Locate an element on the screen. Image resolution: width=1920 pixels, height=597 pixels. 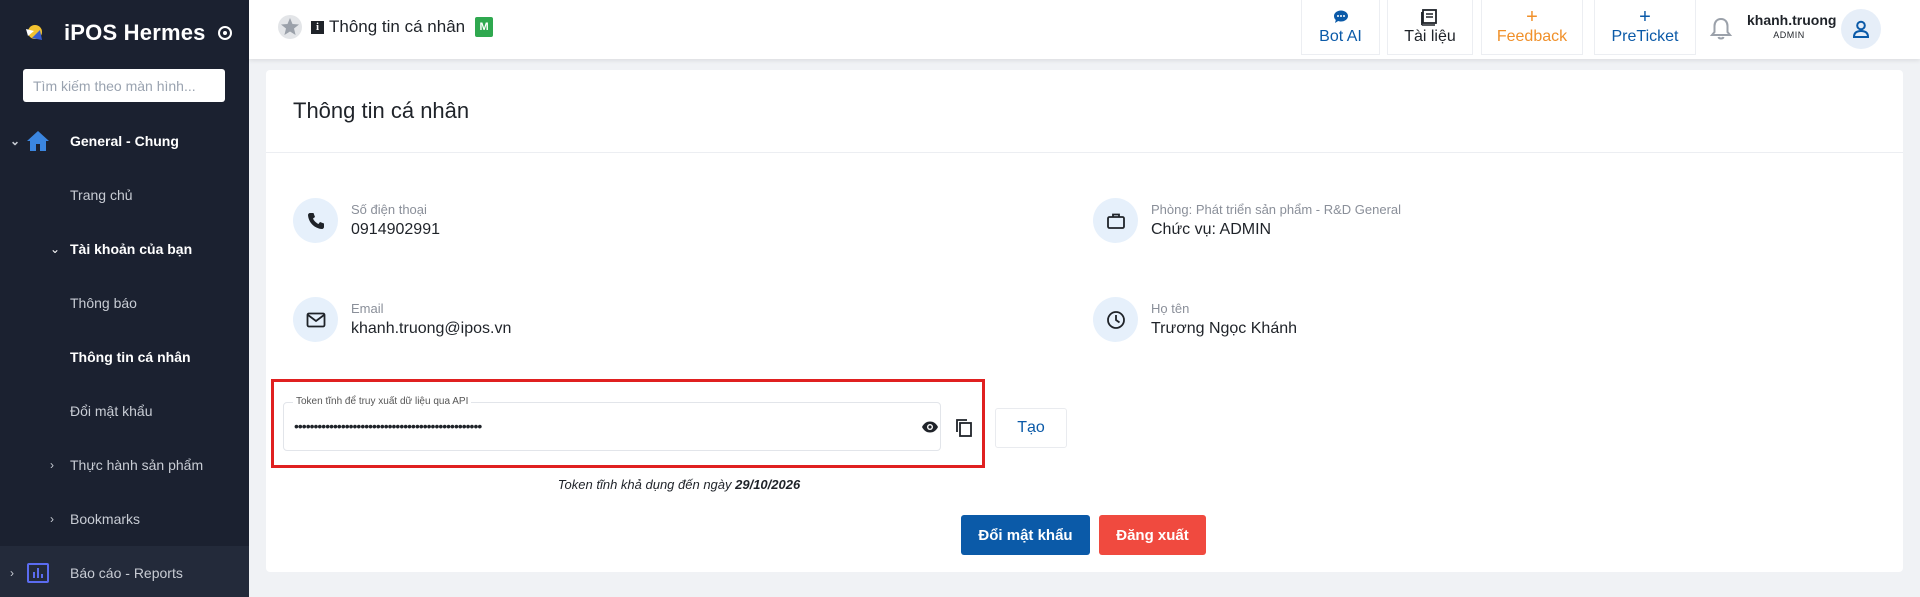
department-label: Phòng: Phát triển sản phẩm - R&D General is located at coordinates (1276, 209).